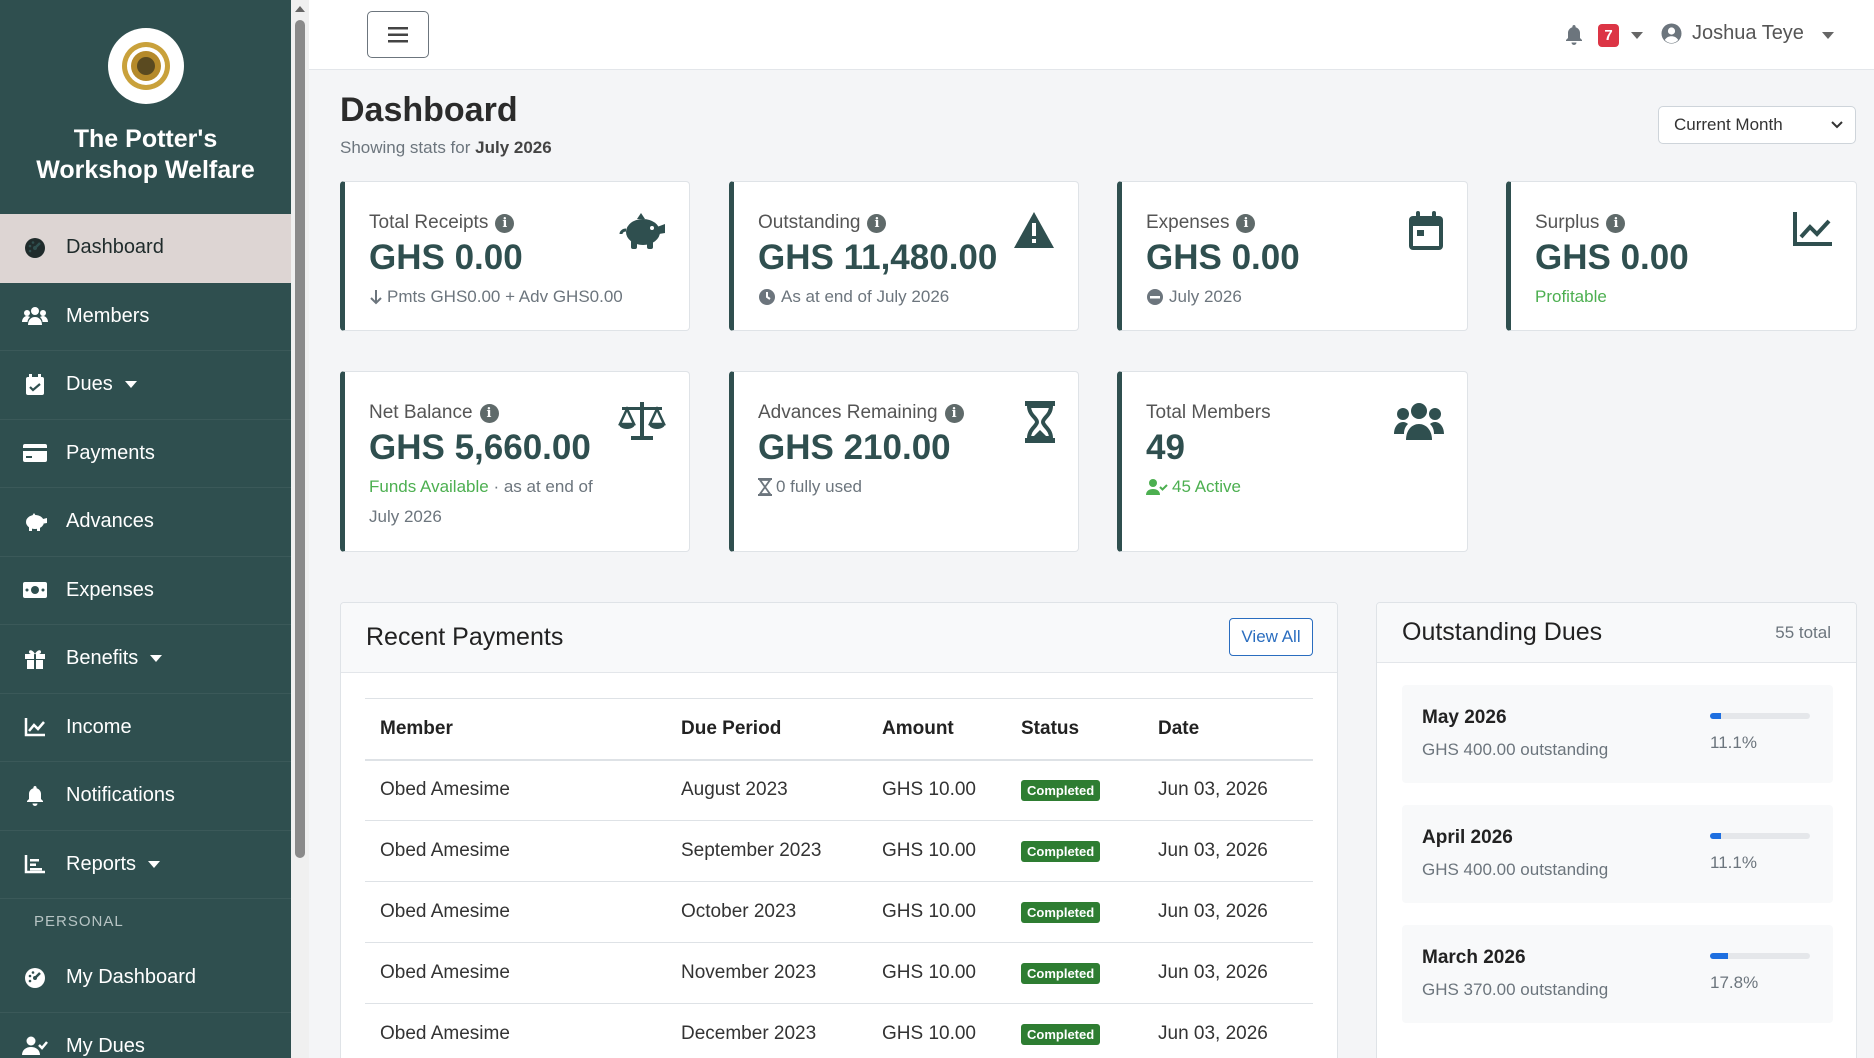 This screenshot has width=1874, height=1058. I want to click on sidebar-scrollbar, so click(300, 529).